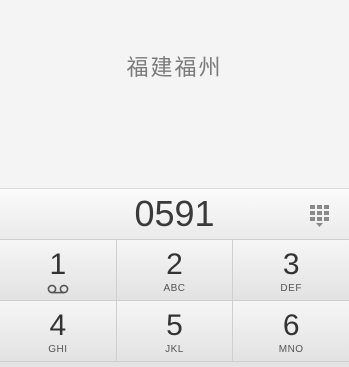 The height and width of the screenshot is (367, 349). I want to click on key-letters: ABC, so click(174, 288).